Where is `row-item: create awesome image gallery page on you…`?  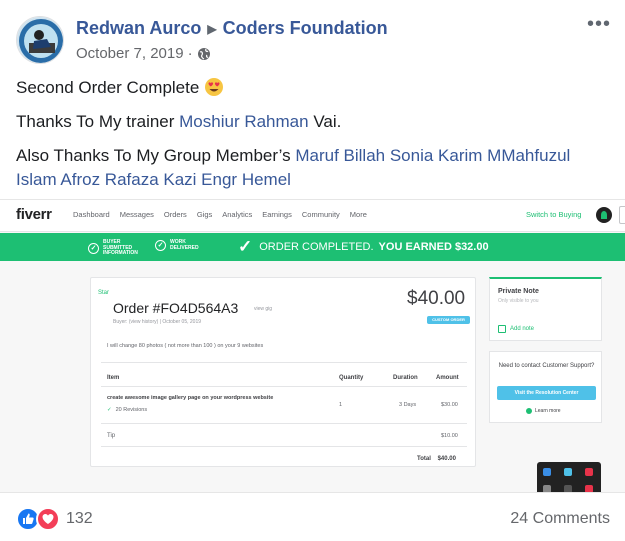 row-item: create awesome image gallery page on you… is located at coordinates (190, 398).